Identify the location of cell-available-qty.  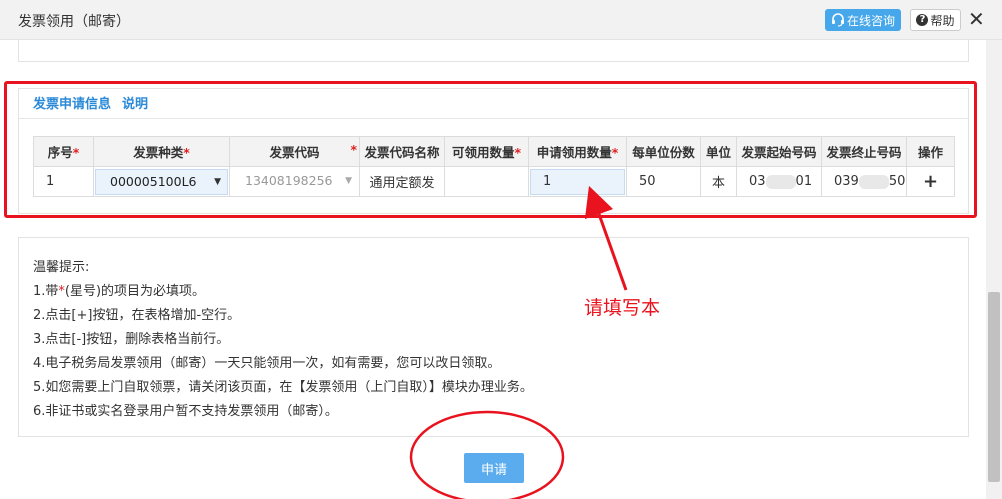
(486, 181).